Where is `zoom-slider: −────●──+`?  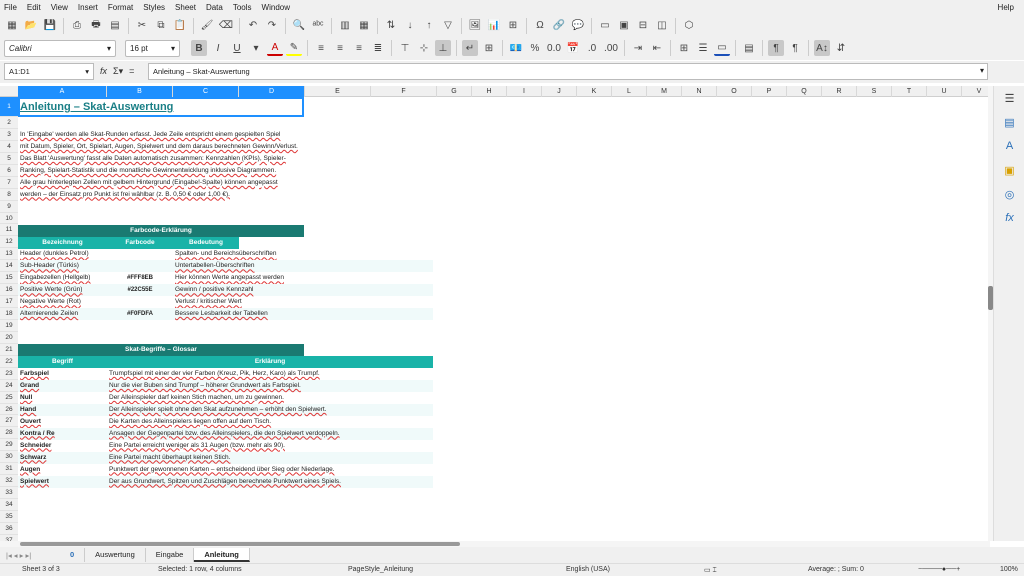 zoom-slider: −────●──+ is located at coordinates (939, 569).